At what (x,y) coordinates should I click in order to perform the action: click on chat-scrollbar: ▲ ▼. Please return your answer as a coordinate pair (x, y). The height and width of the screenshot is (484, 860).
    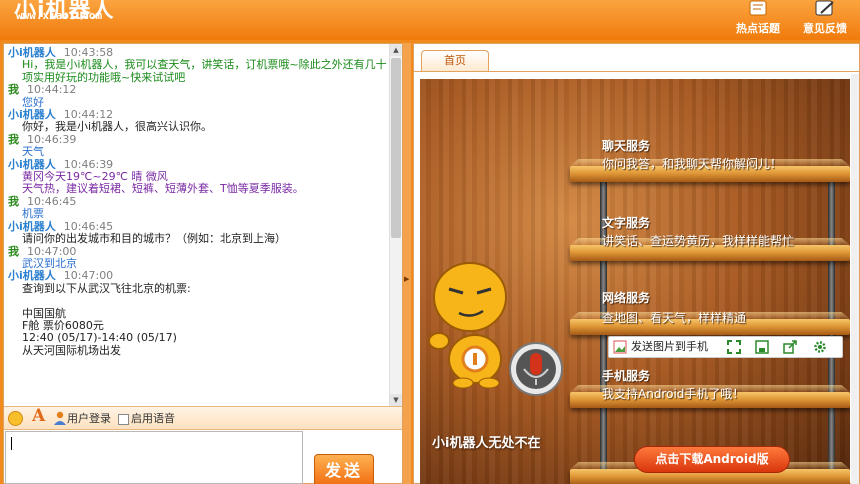
    Looking at the image, I should click on (395, 225).